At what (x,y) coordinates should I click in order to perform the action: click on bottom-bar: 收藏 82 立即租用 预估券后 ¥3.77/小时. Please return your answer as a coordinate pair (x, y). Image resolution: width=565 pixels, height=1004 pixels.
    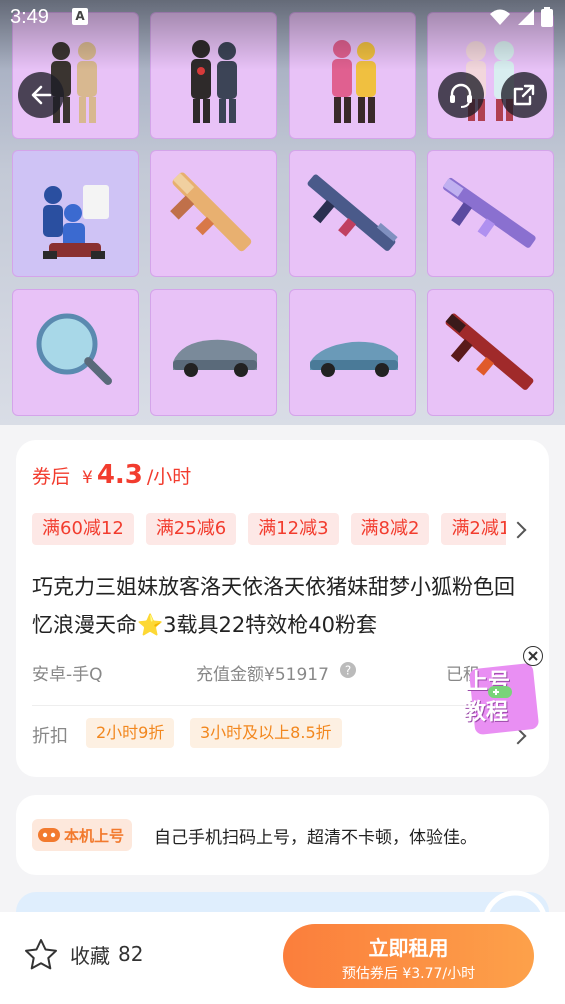
    Looking at the image, I should click on (282, 958).